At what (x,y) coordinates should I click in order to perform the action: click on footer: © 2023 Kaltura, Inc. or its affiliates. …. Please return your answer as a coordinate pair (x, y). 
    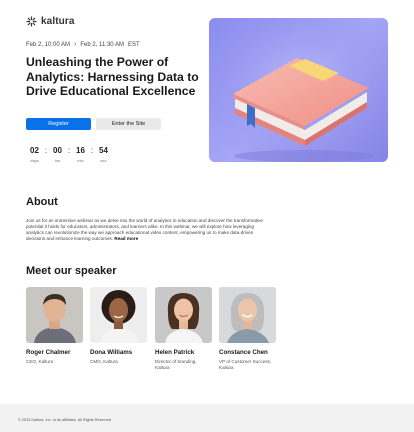
    Looking at the image, I should click on (207, 418).